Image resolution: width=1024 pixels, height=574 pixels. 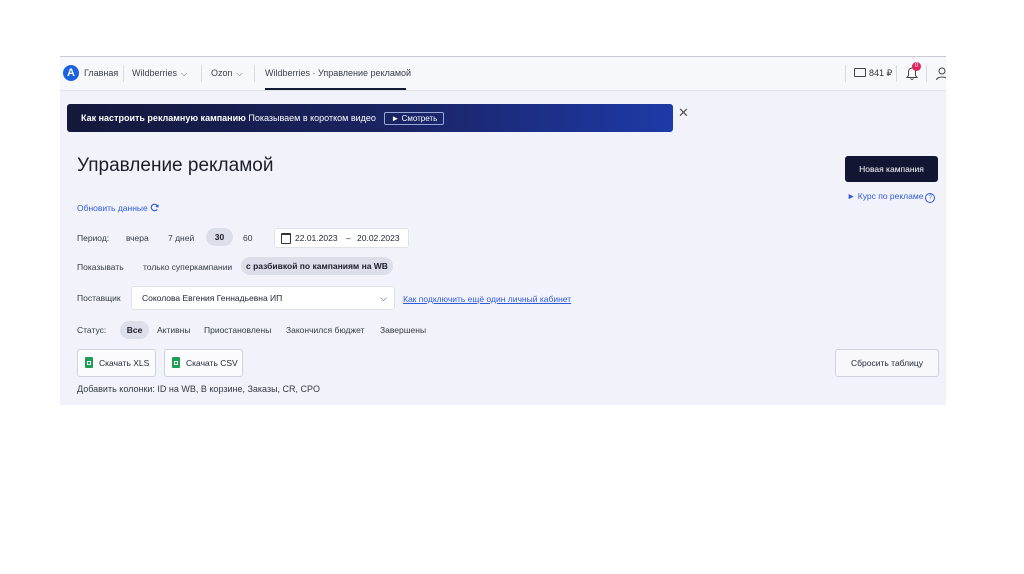 What do you see at coordinates (487, 299) in the screenshot?
I see `connect-account-link: Как подключить ещё один личный кабинет` at bounding box center [487, 299].